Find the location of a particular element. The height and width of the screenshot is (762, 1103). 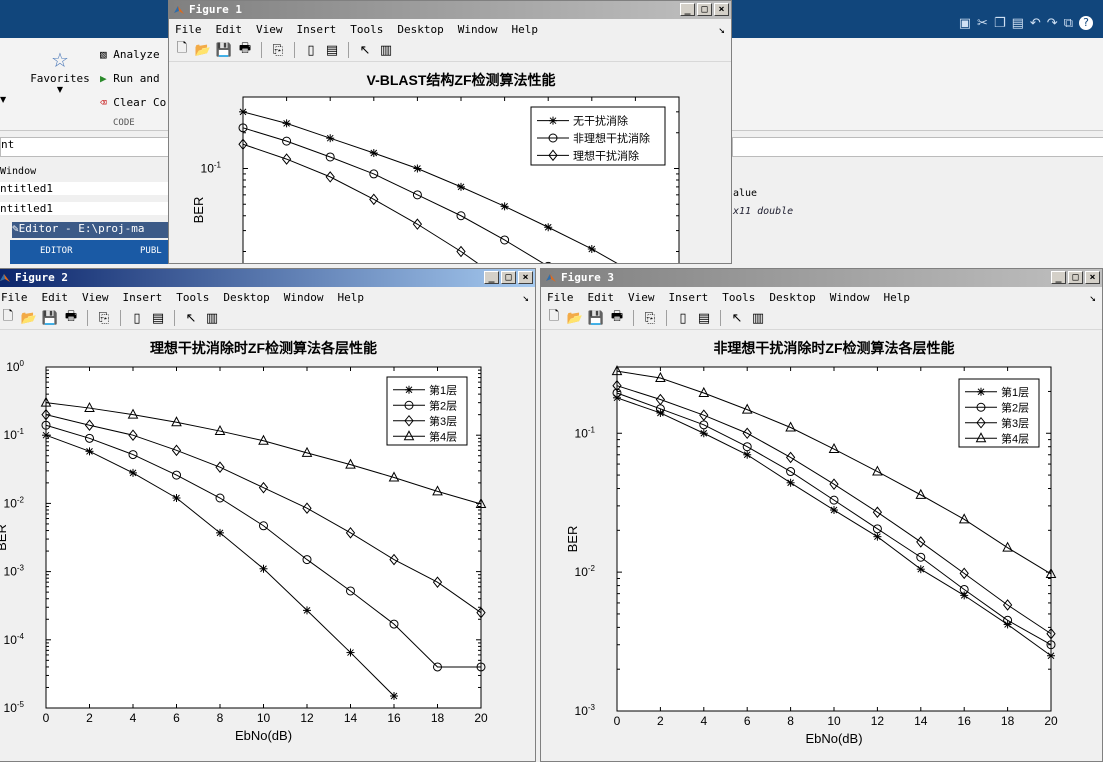

undo-icon: ↶ is located at coordinates (1035, 23).